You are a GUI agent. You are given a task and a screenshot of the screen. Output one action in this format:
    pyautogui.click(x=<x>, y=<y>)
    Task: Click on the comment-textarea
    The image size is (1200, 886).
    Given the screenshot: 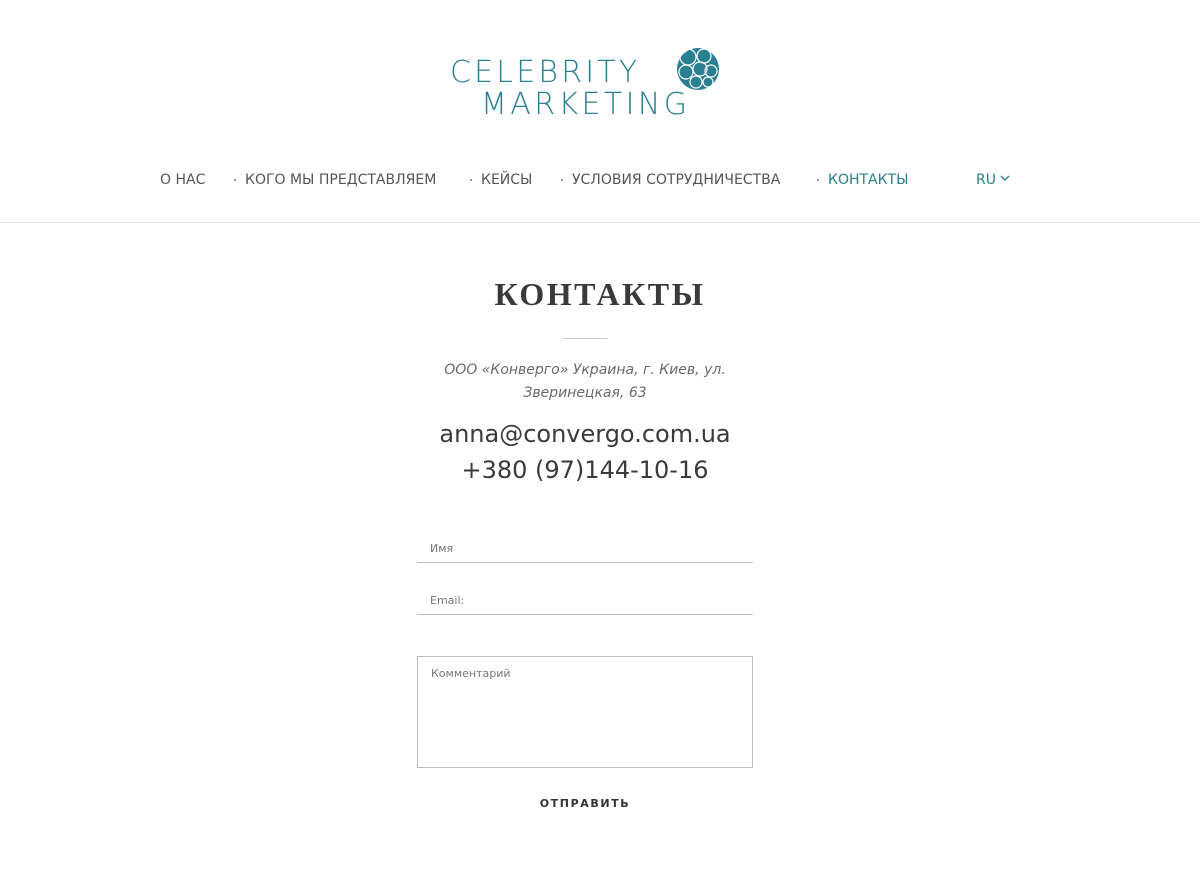 What is the action you would take?
    pyautogui.click(x=585, y=712)
    